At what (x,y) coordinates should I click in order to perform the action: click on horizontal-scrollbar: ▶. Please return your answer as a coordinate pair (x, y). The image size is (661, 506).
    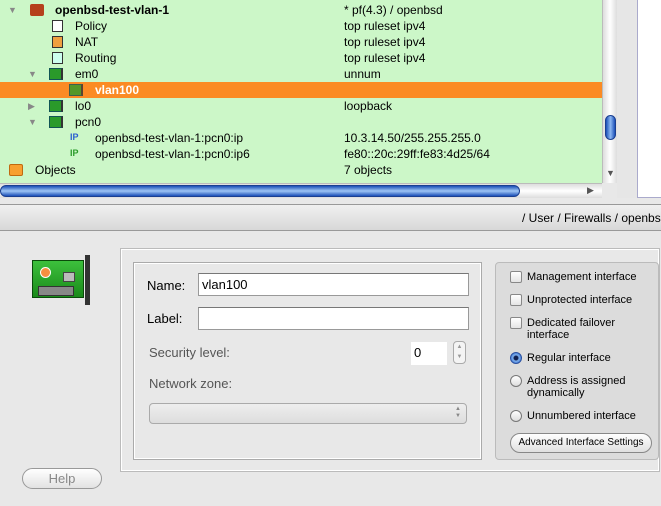
    Looking at the image, I should click on (301, 190).